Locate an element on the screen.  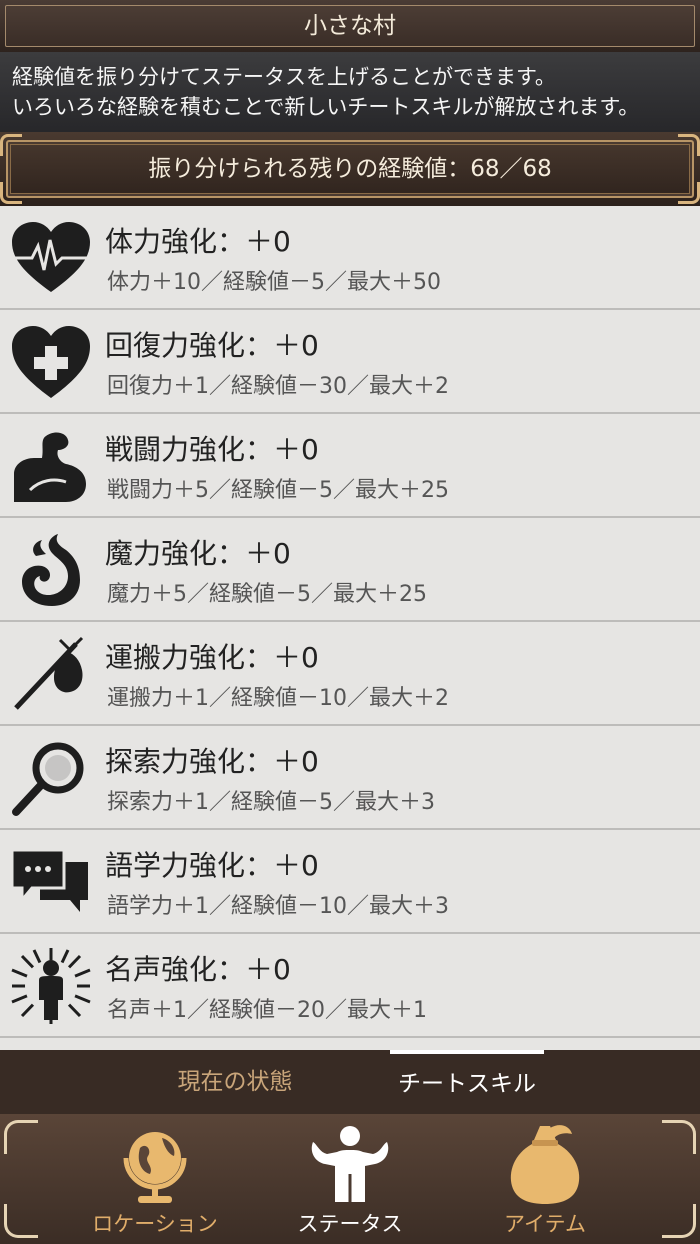
nav-item-button: アイテム is located at coordinates (545, 1179).